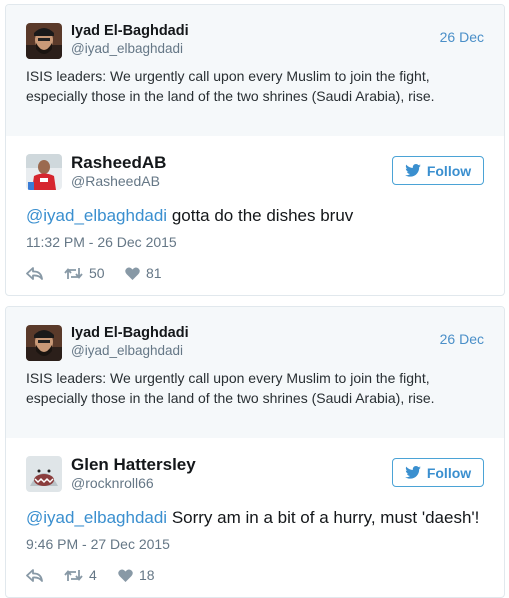 Image resolution: width=509 pixels, height=598 pixels. Describe the element at coordinates (143, 273) in the screenshot. I see `like-action: 81` at that location.